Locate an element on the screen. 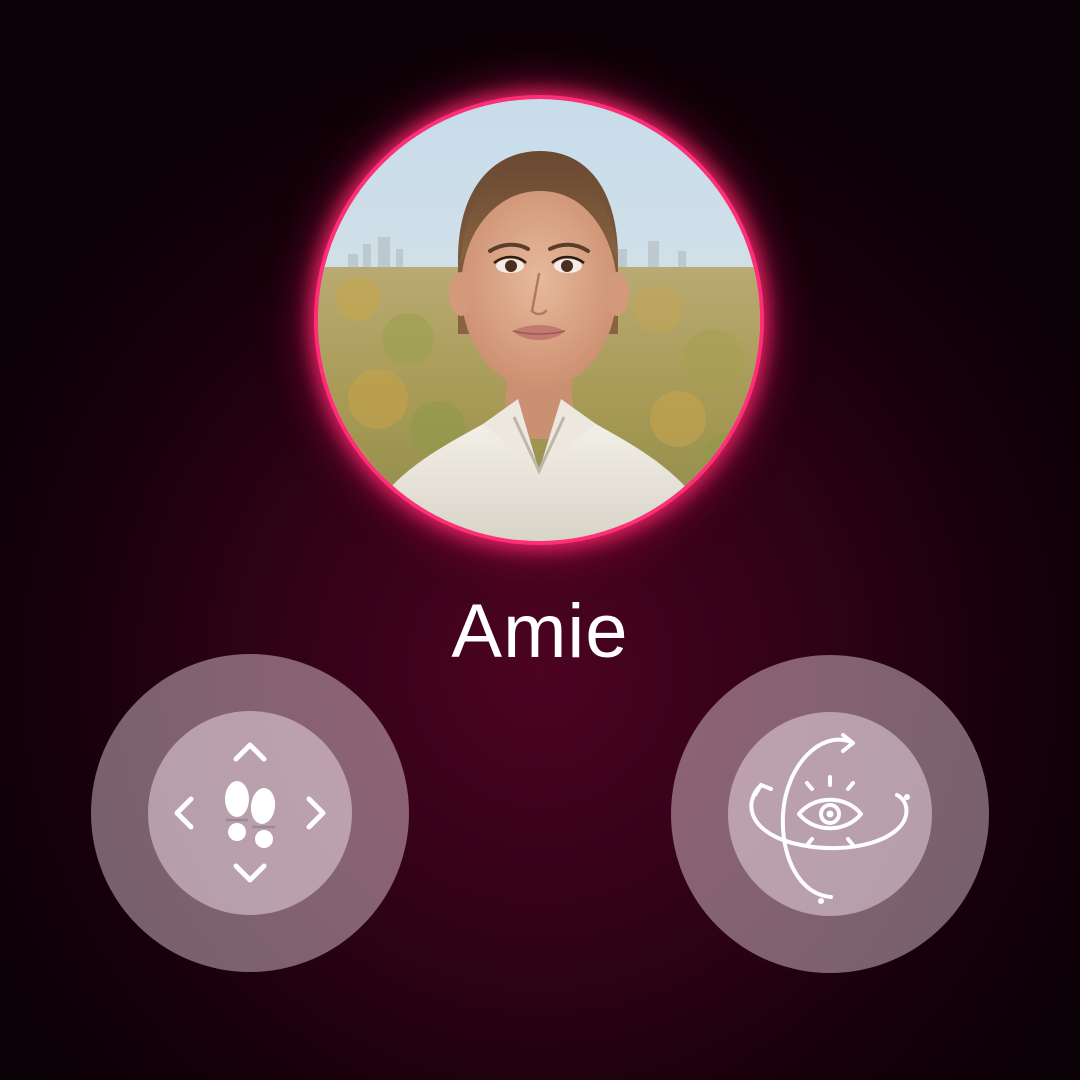 The height and width of the screenshot is (1080, 1080). move-control-button is located at coordinates (250, 813).